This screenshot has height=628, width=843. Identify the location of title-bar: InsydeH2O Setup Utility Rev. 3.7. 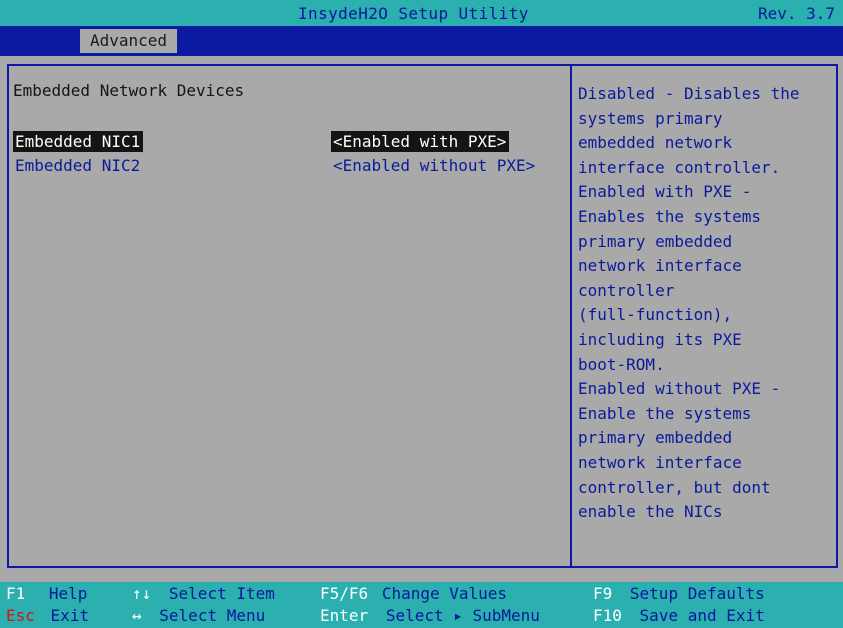
(421, 13).